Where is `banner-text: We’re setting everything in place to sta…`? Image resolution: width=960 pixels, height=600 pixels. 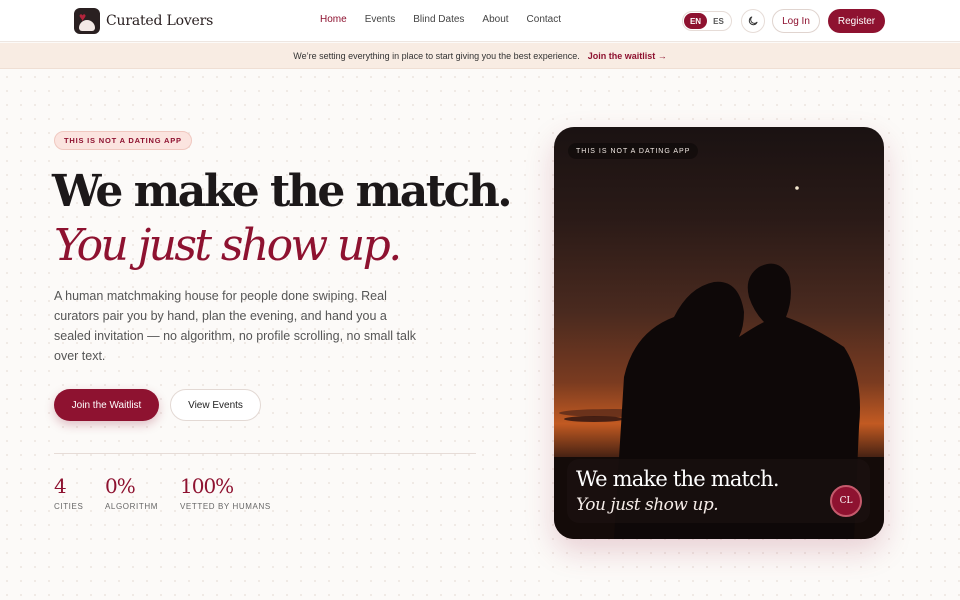 banner-text: We’re setting everything in place to sta… is located at coordinates (436, 55).